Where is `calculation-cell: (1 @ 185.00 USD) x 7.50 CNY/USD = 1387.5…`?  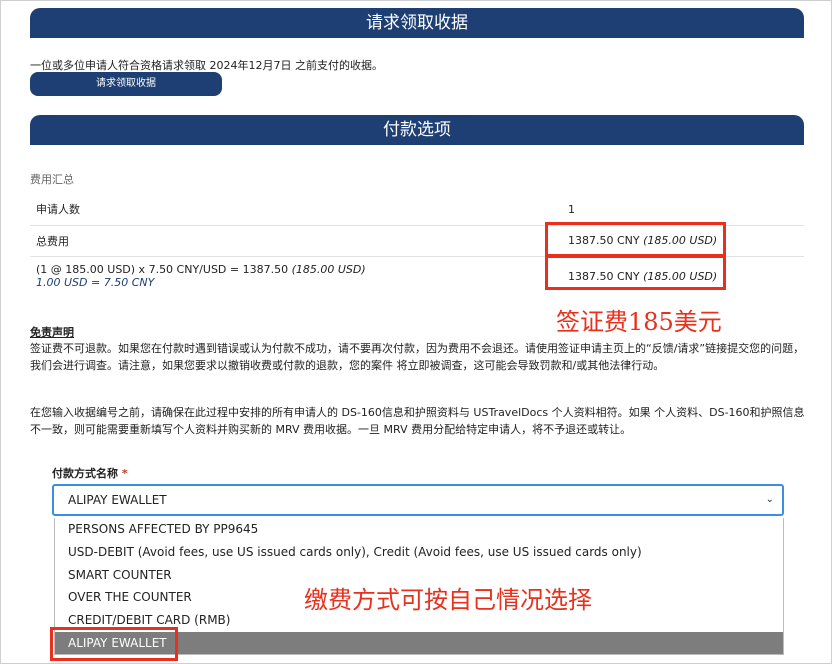 calculation-cell: (1 @ 185.00 USD) x 7.50 CNY/USD = 1387.5… is located at coordinates (296, 276).